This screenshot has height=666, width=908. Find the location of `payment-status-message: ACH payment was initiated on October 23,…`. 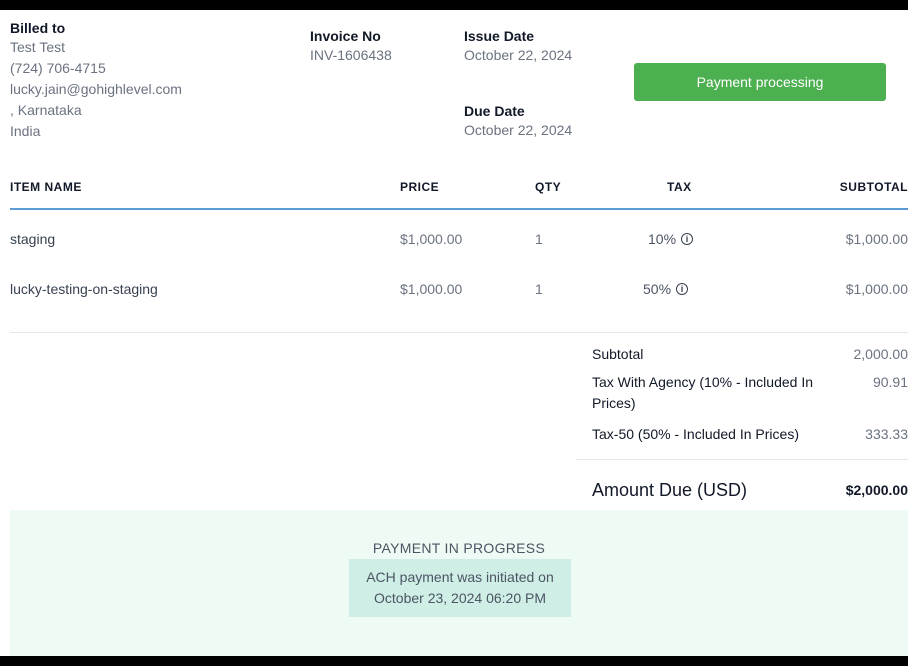

payment-status-message: ACH payment was initiated on October 23,… is located at coordinates (460, 588).